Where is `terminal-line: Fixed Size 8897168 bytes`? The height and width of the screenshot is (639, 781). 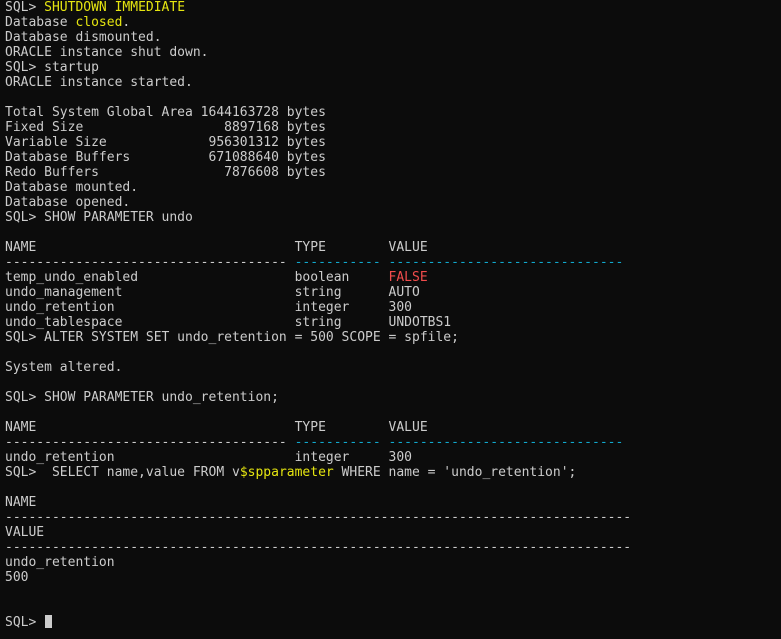
terminal-line: Fixed Size 8897168 bytes is located at coordinates (393, 127).